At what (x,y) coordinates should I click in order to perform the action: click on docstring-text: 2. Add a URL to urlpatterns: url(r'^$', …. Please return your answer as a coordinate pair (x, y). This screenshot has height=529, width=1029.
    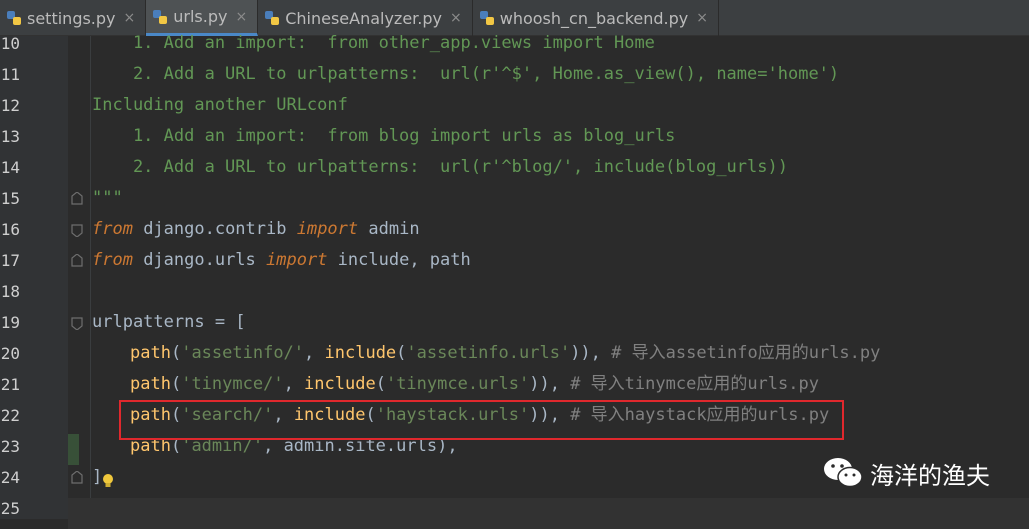
    Looking at the image, I should click on (466, 74).